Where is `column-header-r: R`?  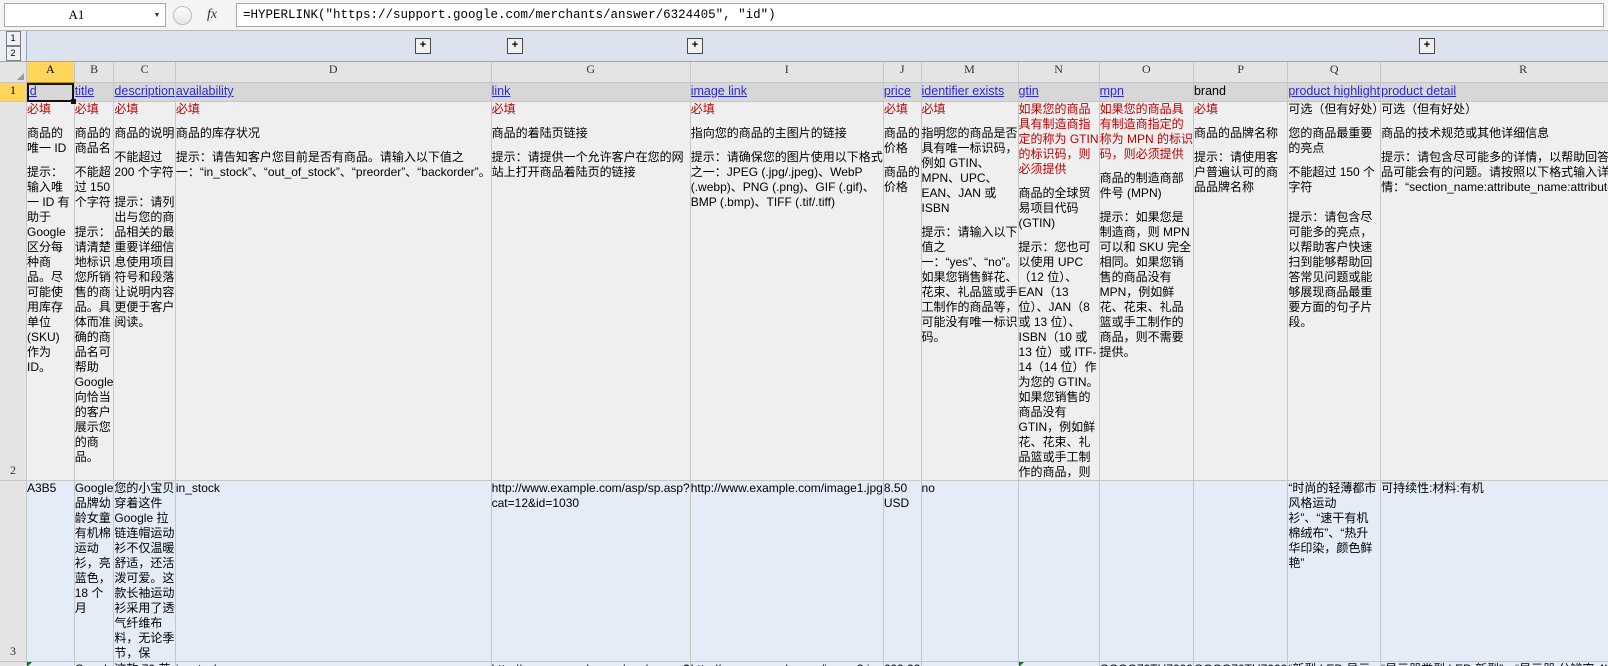
column-header-r: R is located at coordinates (1494, 72).